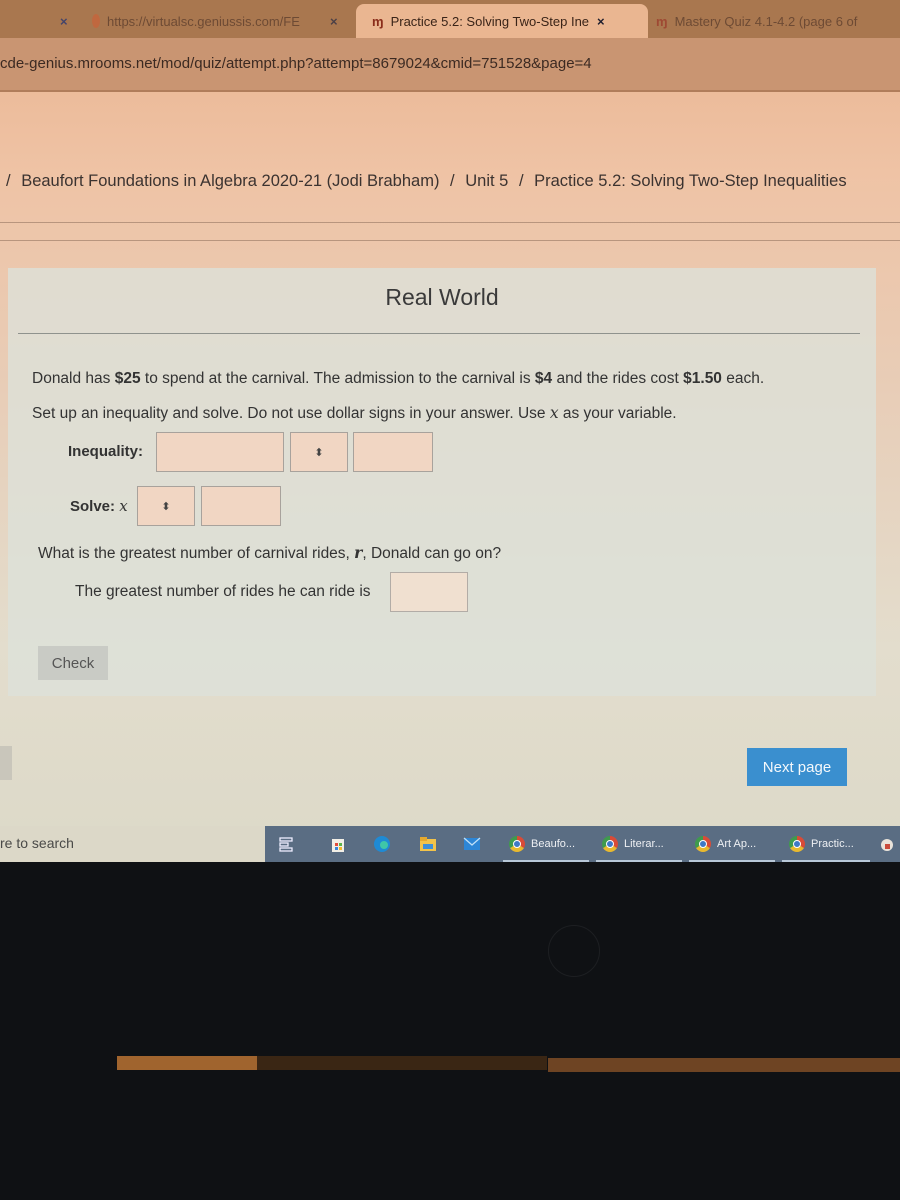 This screenshot has width=900, height=1200. What do you see at coordinates (106, 451) in the screenshot?
I see `inequality-label: Inequality:` at bounding box center [106, 451].